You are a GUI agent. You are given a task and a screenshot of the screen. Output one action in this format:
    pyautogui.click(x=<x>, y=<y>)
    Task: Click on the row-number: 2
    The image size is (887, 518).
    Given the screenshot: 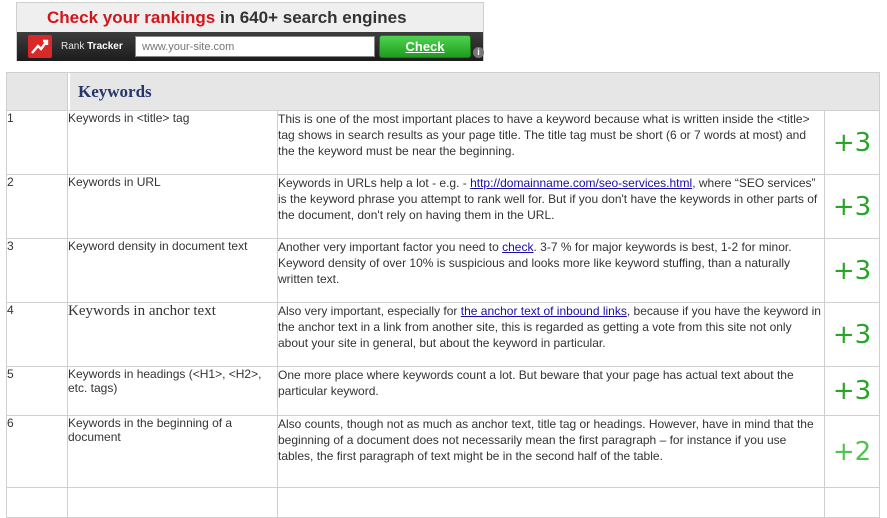 What is the action you would take?
    pyautogui.click(x=37, y=207)
    